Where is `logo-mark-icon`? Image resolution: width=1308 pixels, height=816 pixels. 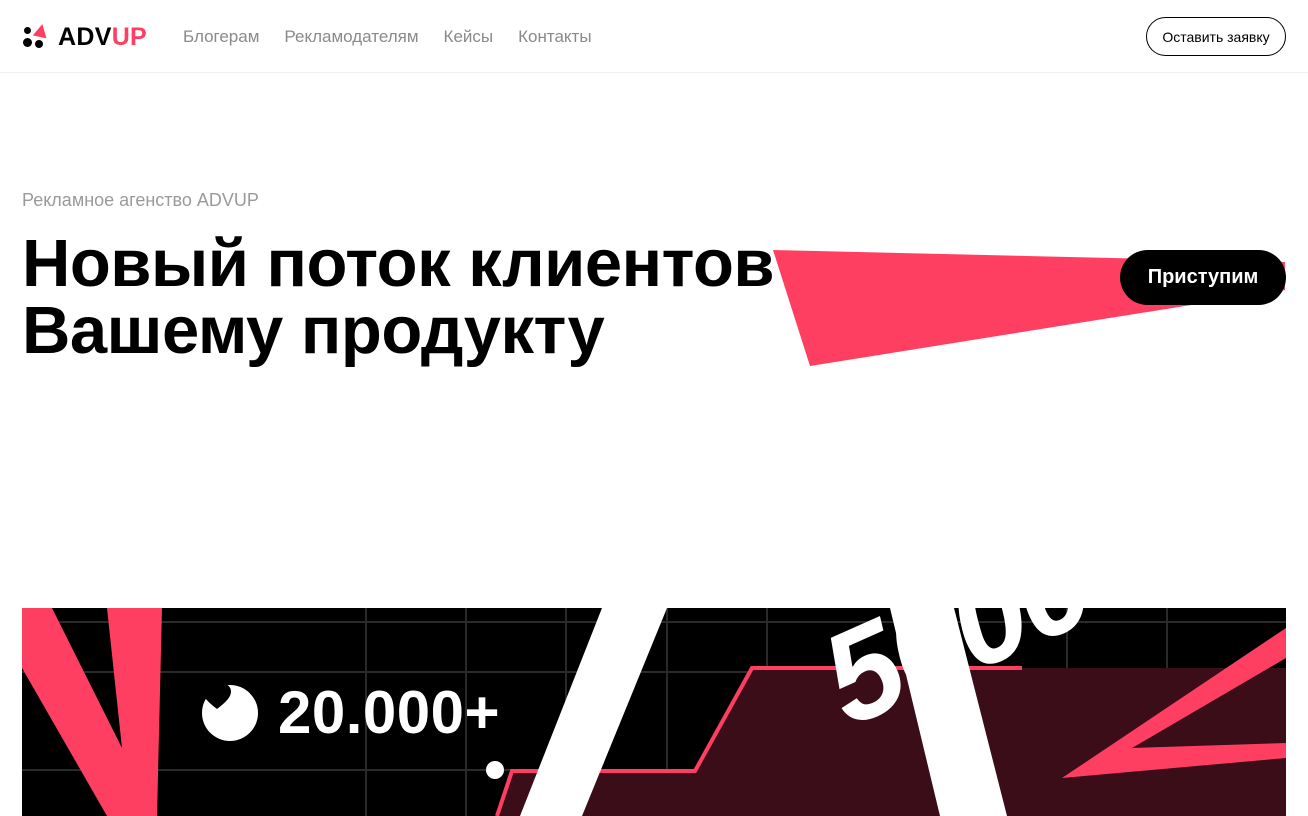 logo-mark-icon is located at coordinates (36, 36).